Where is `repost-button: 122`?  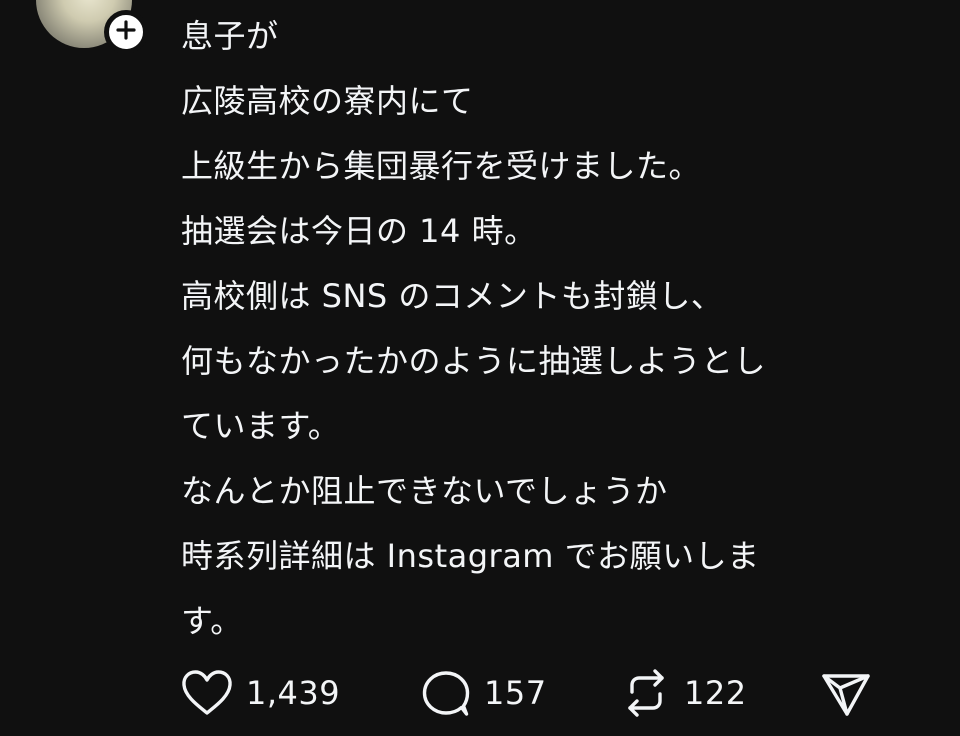 repost-button: 122 is located at coordinates (683, 693).